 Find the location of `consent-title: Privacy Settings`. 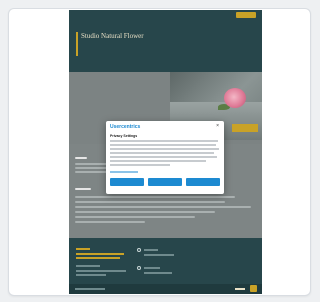

consent-title: Privacy Settings is located at coordinates (124, 136).